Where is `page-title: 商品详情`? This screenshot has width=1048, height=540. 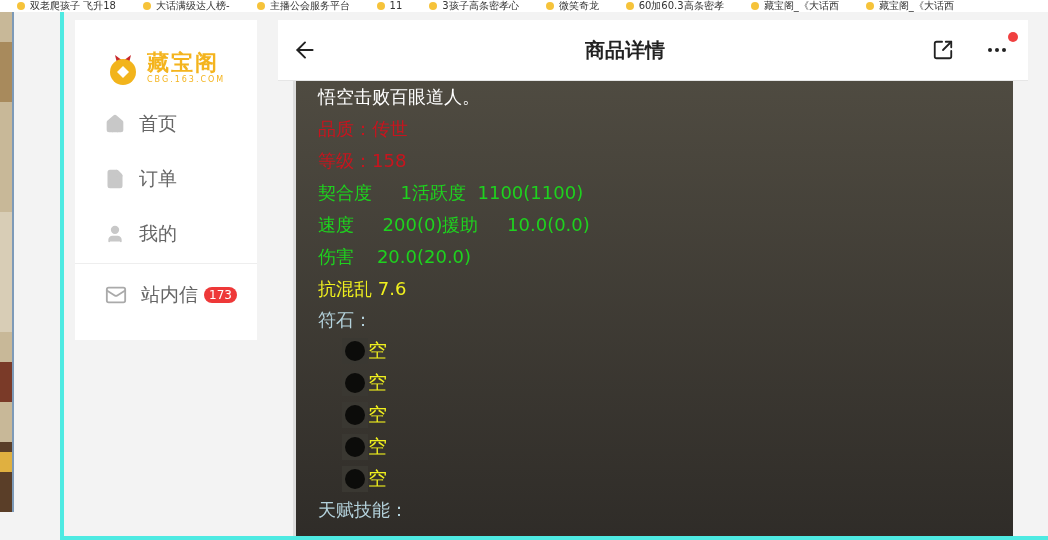 page-title: 商品详情 is located at coordinates (625, 50).